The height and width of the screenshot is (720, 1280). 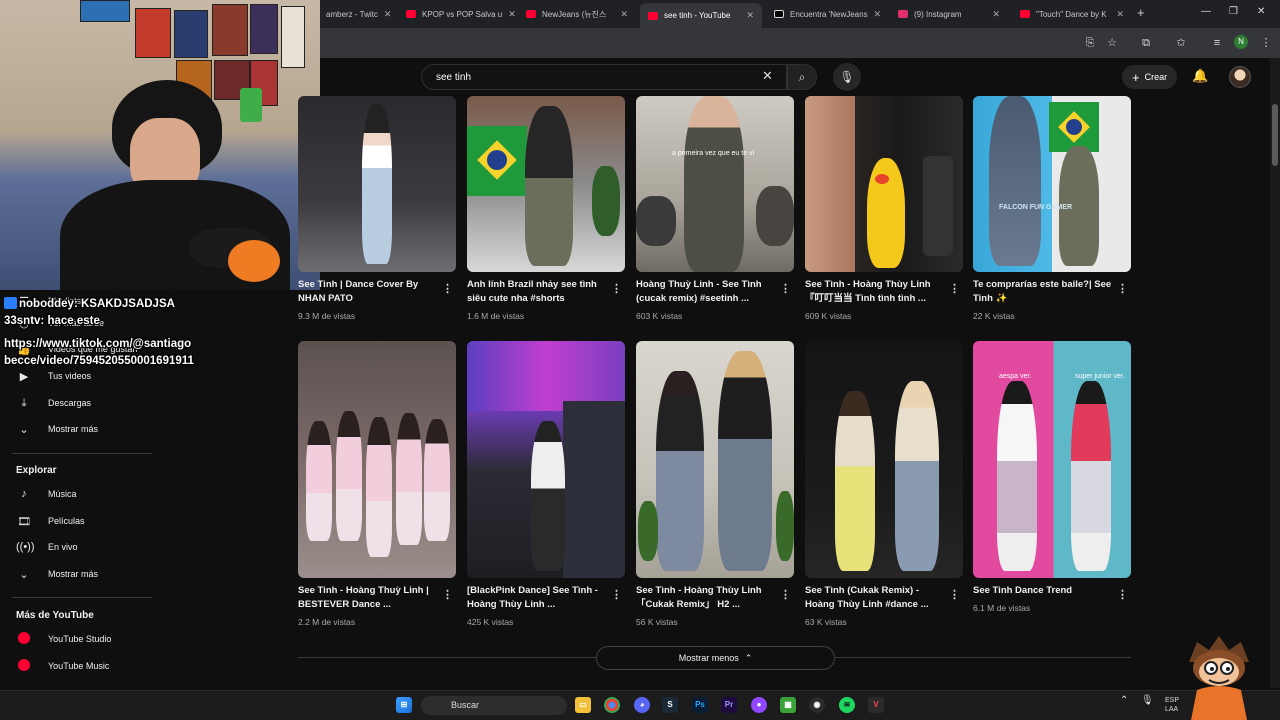 What do you see at coordinates (715, 658) in the screenshot?
I see `show-less-button: Mostrar menos ⌃` at bounding box center [715, 658].